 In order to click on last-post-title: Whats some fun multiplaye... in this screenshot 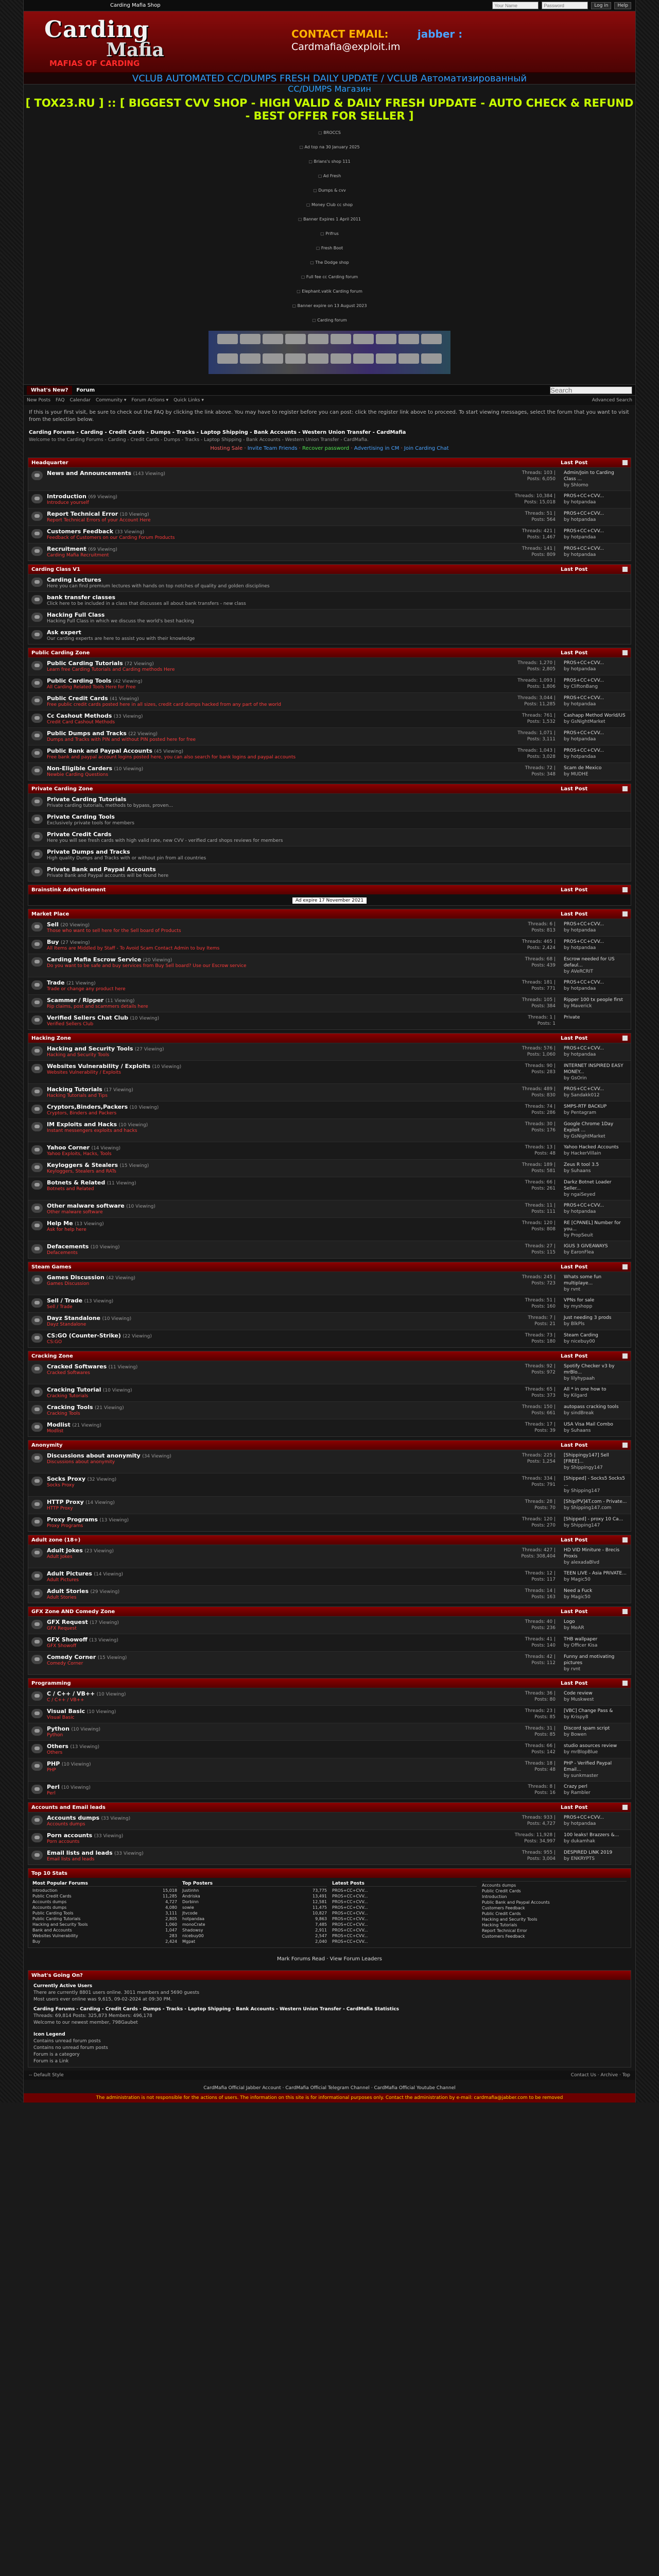, I will do `click(596, 1280)`.